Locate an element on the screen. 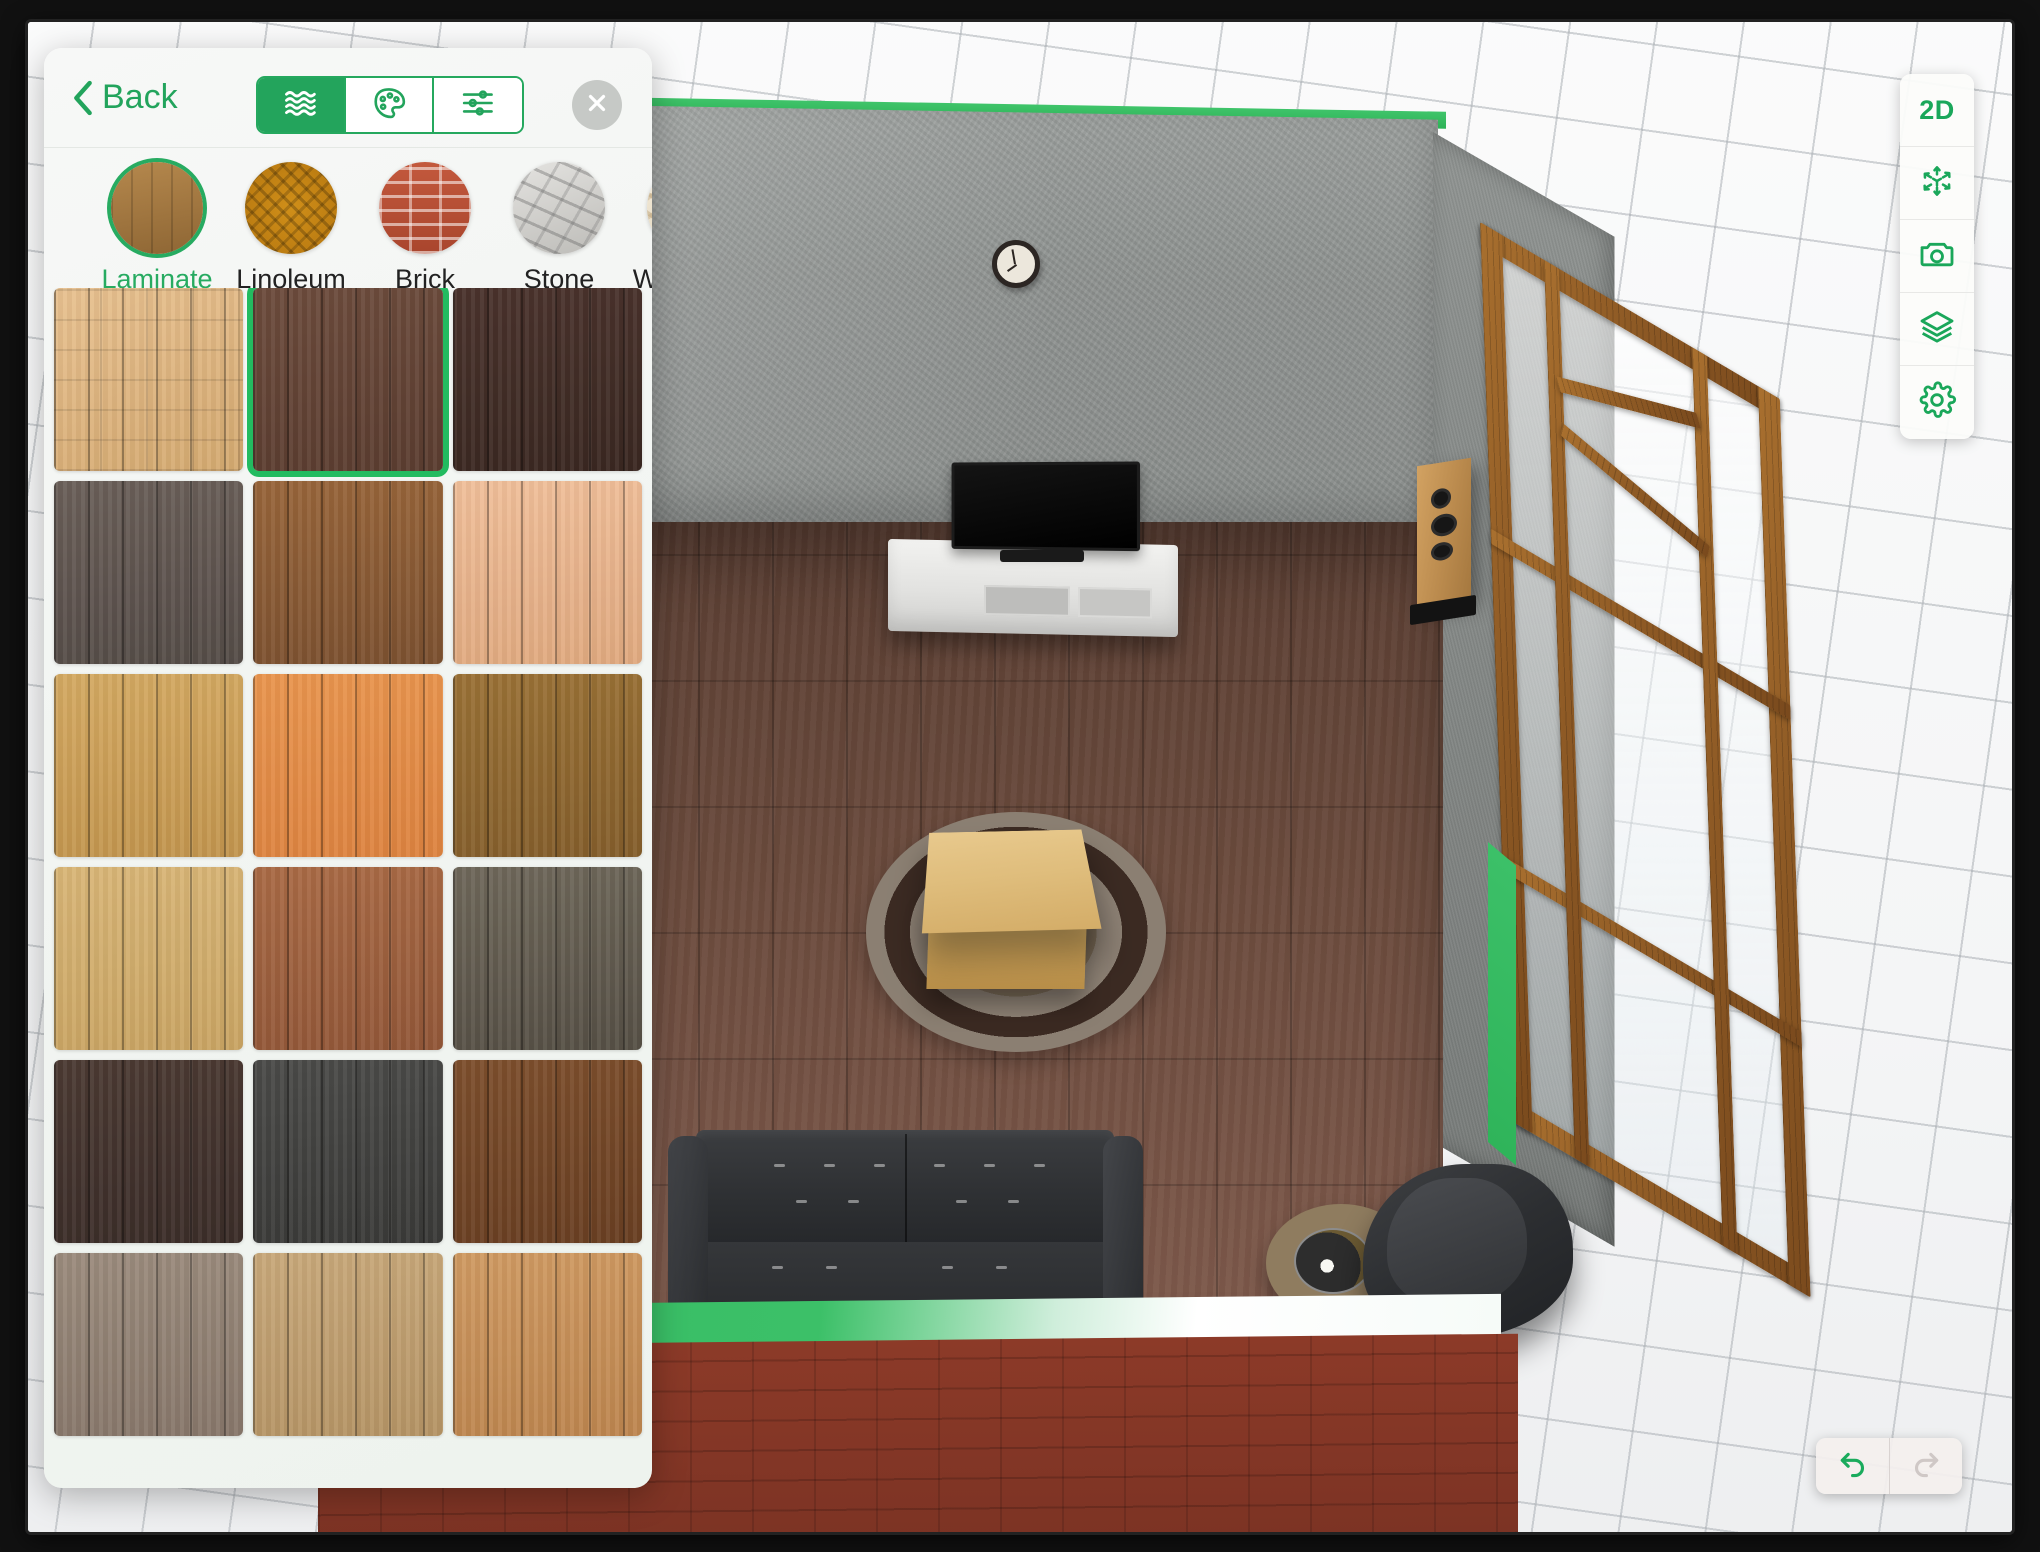 The width and height of the screenshot is (2040, 1552). undo-icon is located at coordinates (1853, 1466).